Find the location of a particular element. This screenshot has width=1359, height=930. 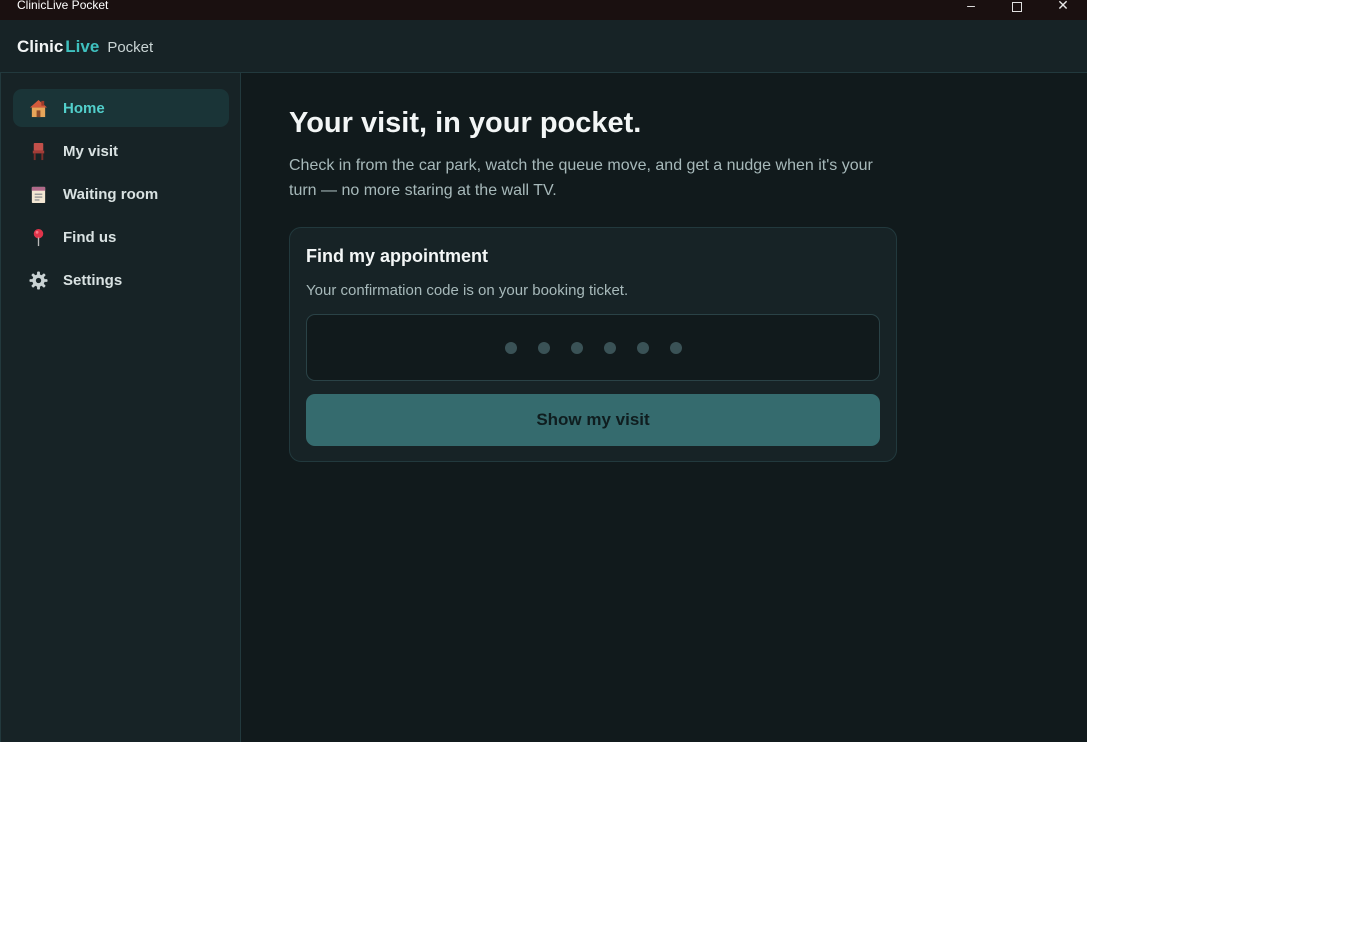

sidebar-item-label: Waiting room is located at coordinates (111, 194).